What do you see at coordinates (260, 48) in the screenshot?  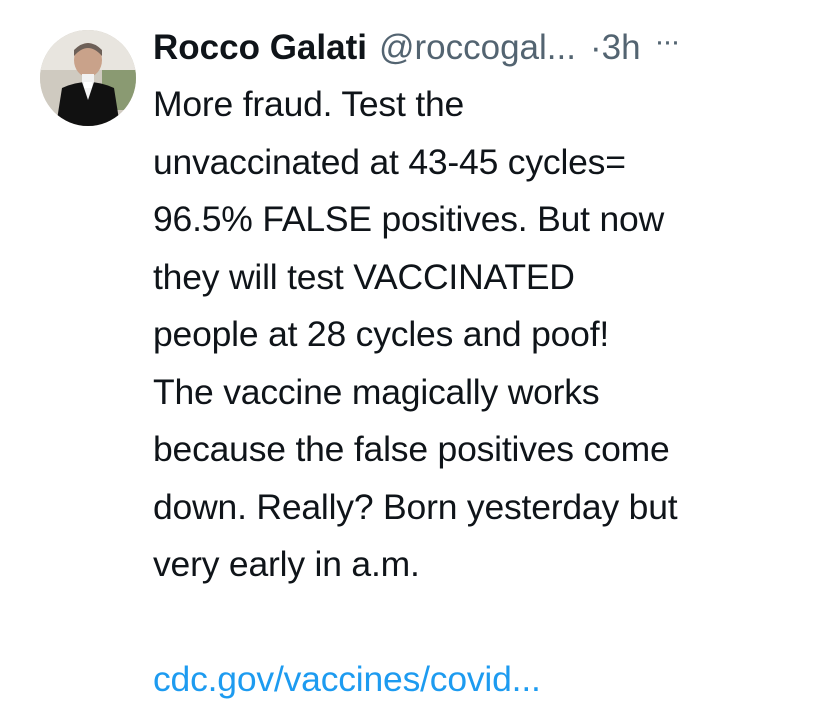 I see `display-name: Rocco Galati` at bounding box center [260, 48].